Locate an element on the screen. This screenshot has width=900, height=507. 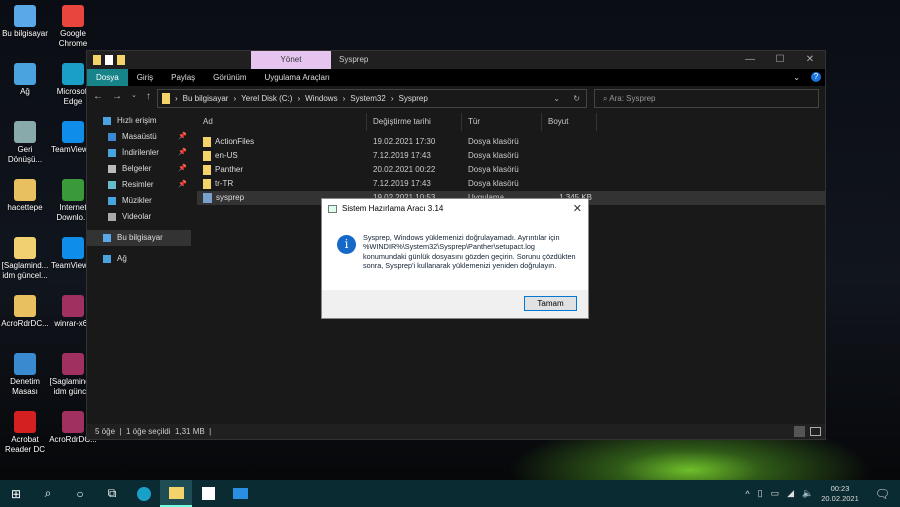
sidebar-item: Ağ is located at coordinates (139, 259).